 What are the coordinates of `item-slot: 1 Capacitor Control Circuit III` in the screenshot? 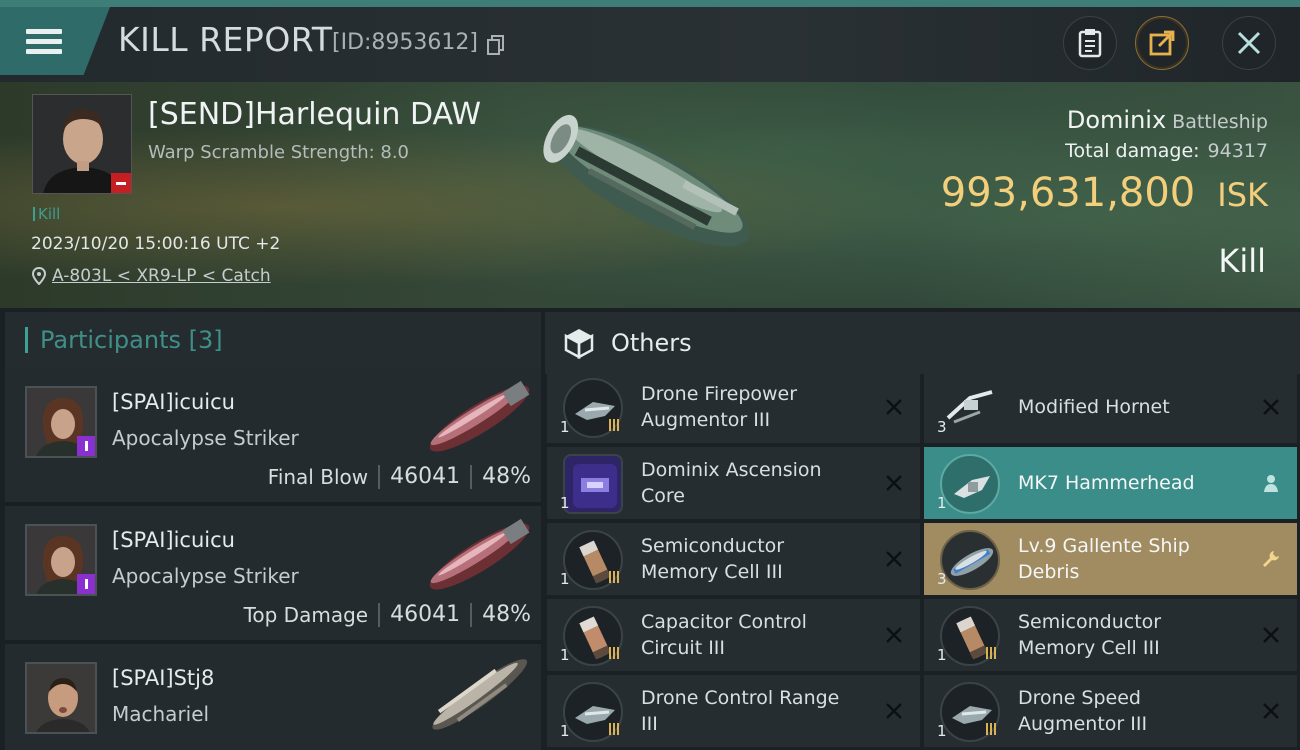 It's located at (733, 635).